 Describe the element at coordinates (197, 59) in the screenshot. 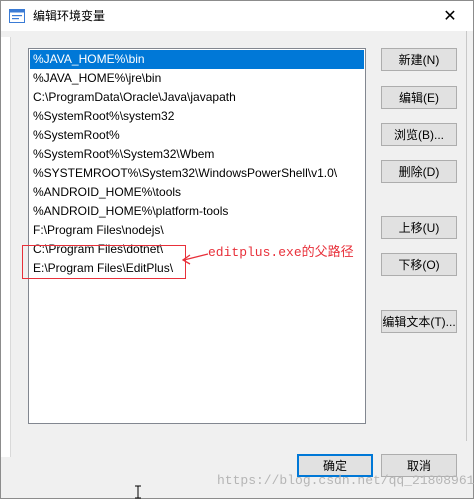

I see `list-item: %JAVA_HOME%\bin` at that location.